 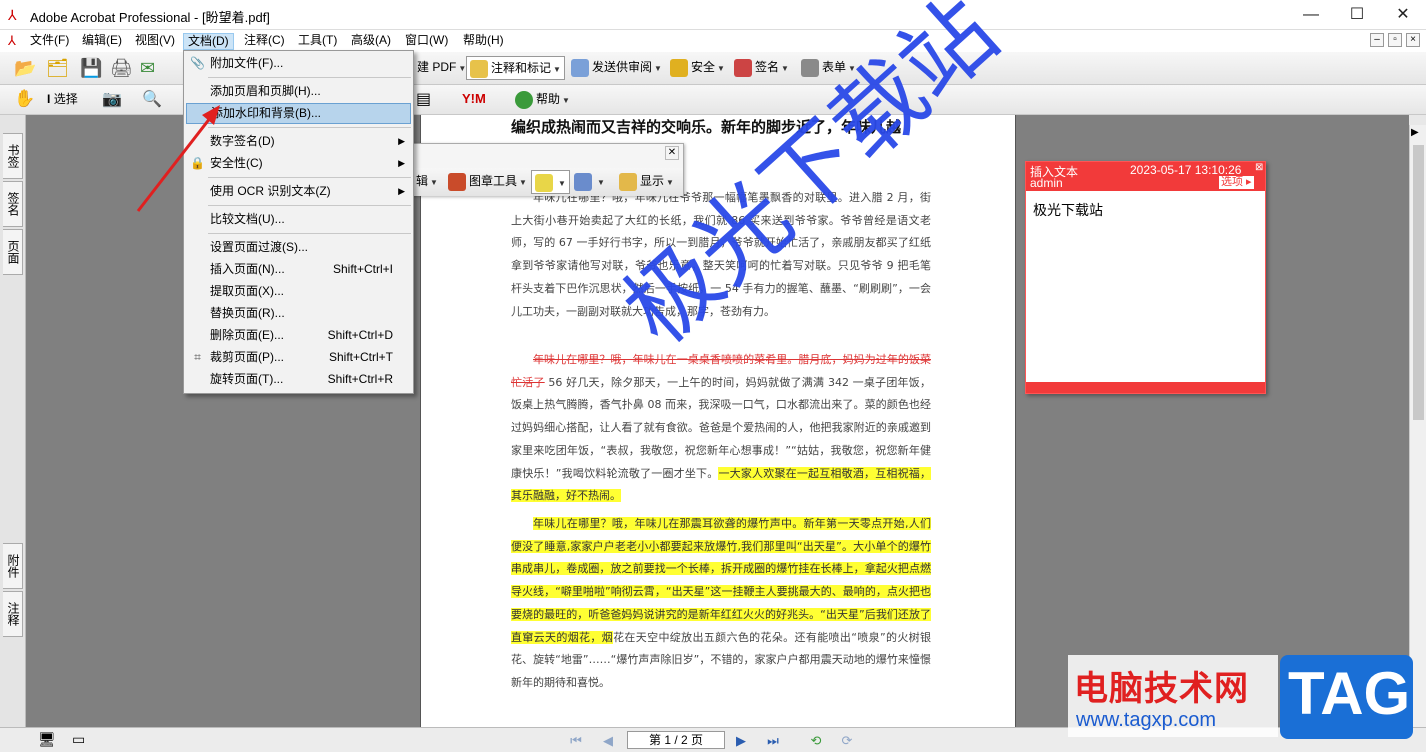 What do you see at coordinates (155, 41) in the screenshot?
I see `menu-view: 视图(V)` at bounding box center [155, 41].